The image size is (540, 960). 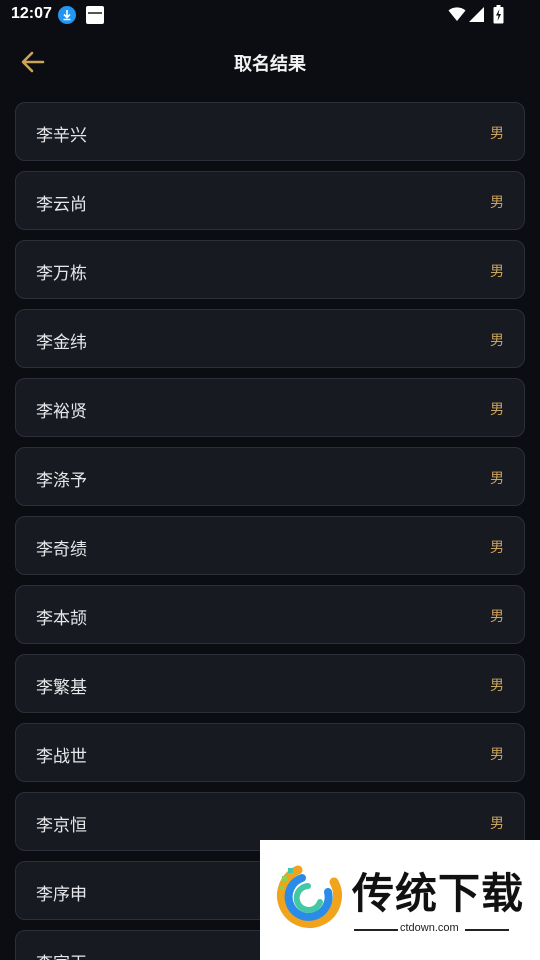 What do you see at coordinates (61, 688) in the screenshot?
I see `name-label: 李繁基` at bounding box center [61, 688].